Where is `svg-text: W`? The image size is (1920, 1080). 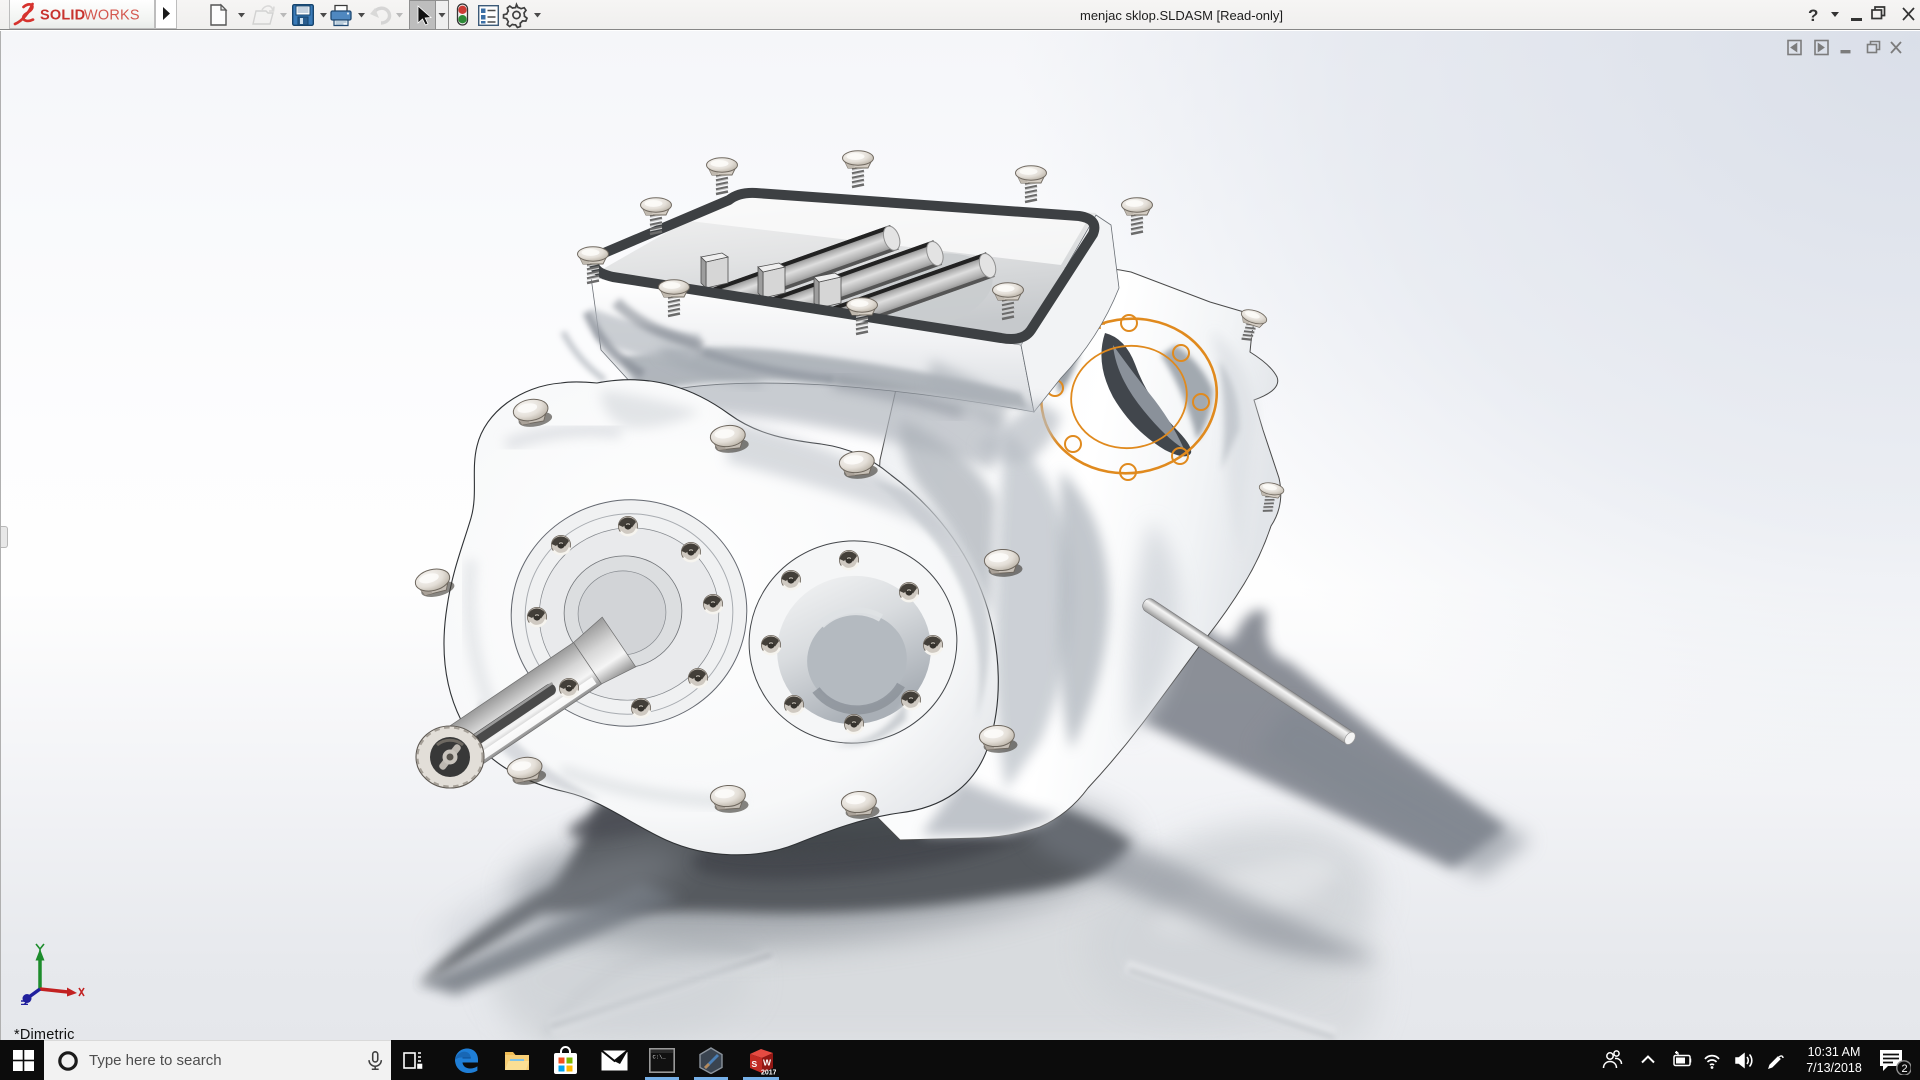 svg-text: W is located at coordinates (767, 1063).